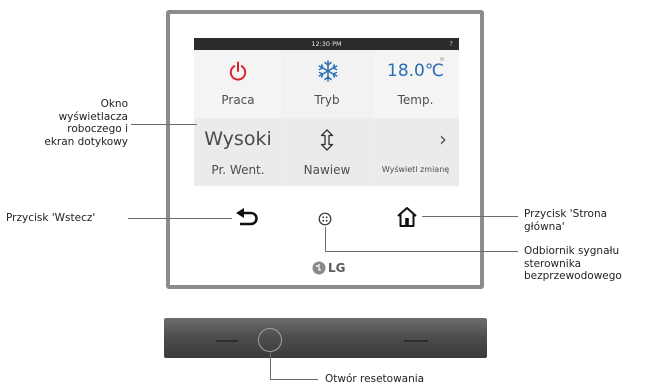 The image size is (652, 387). I want to click on callout-home: Przycisk 'Strona główna', so click(566, 220).